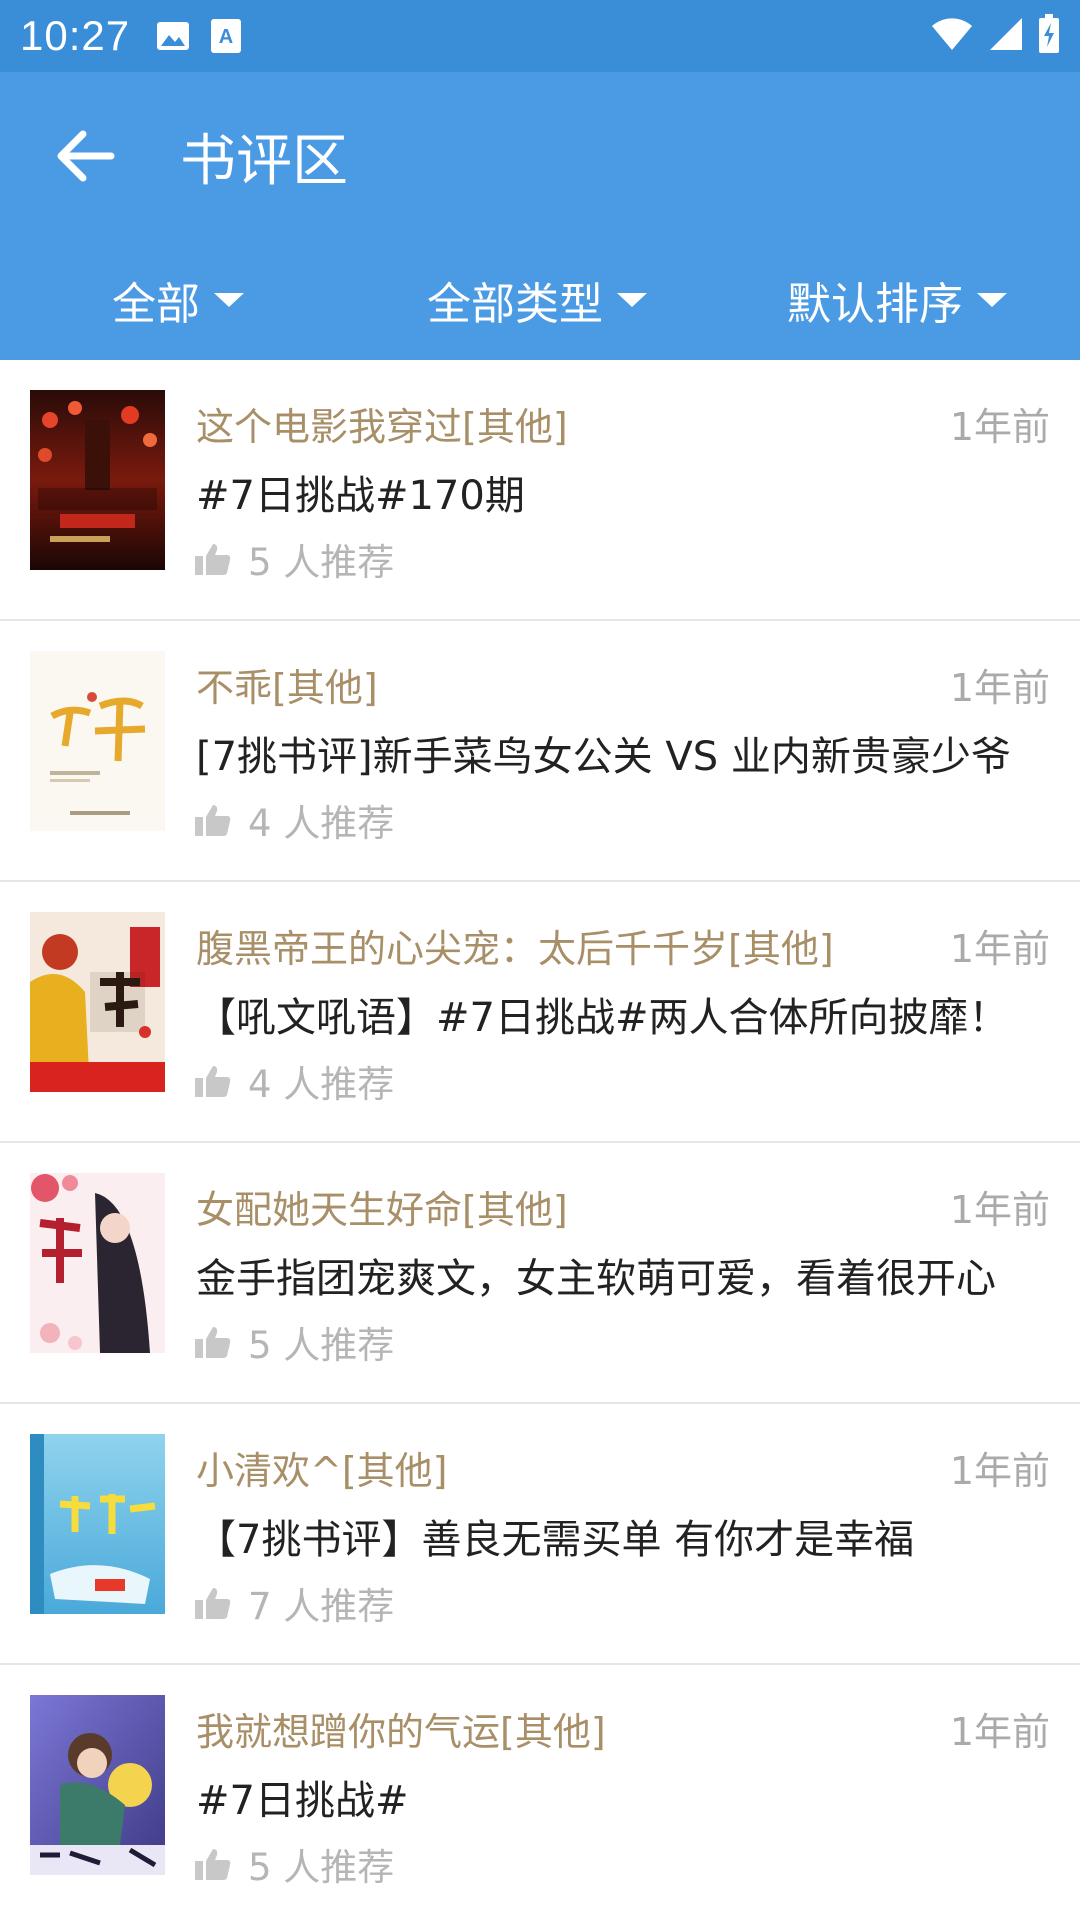 This screenshot has width=1080, height=1920. Describe the element at coordinates (401, 1728) in the screenshot. I see `book-title: 我就想蹭你的气运[其他]` at that location.